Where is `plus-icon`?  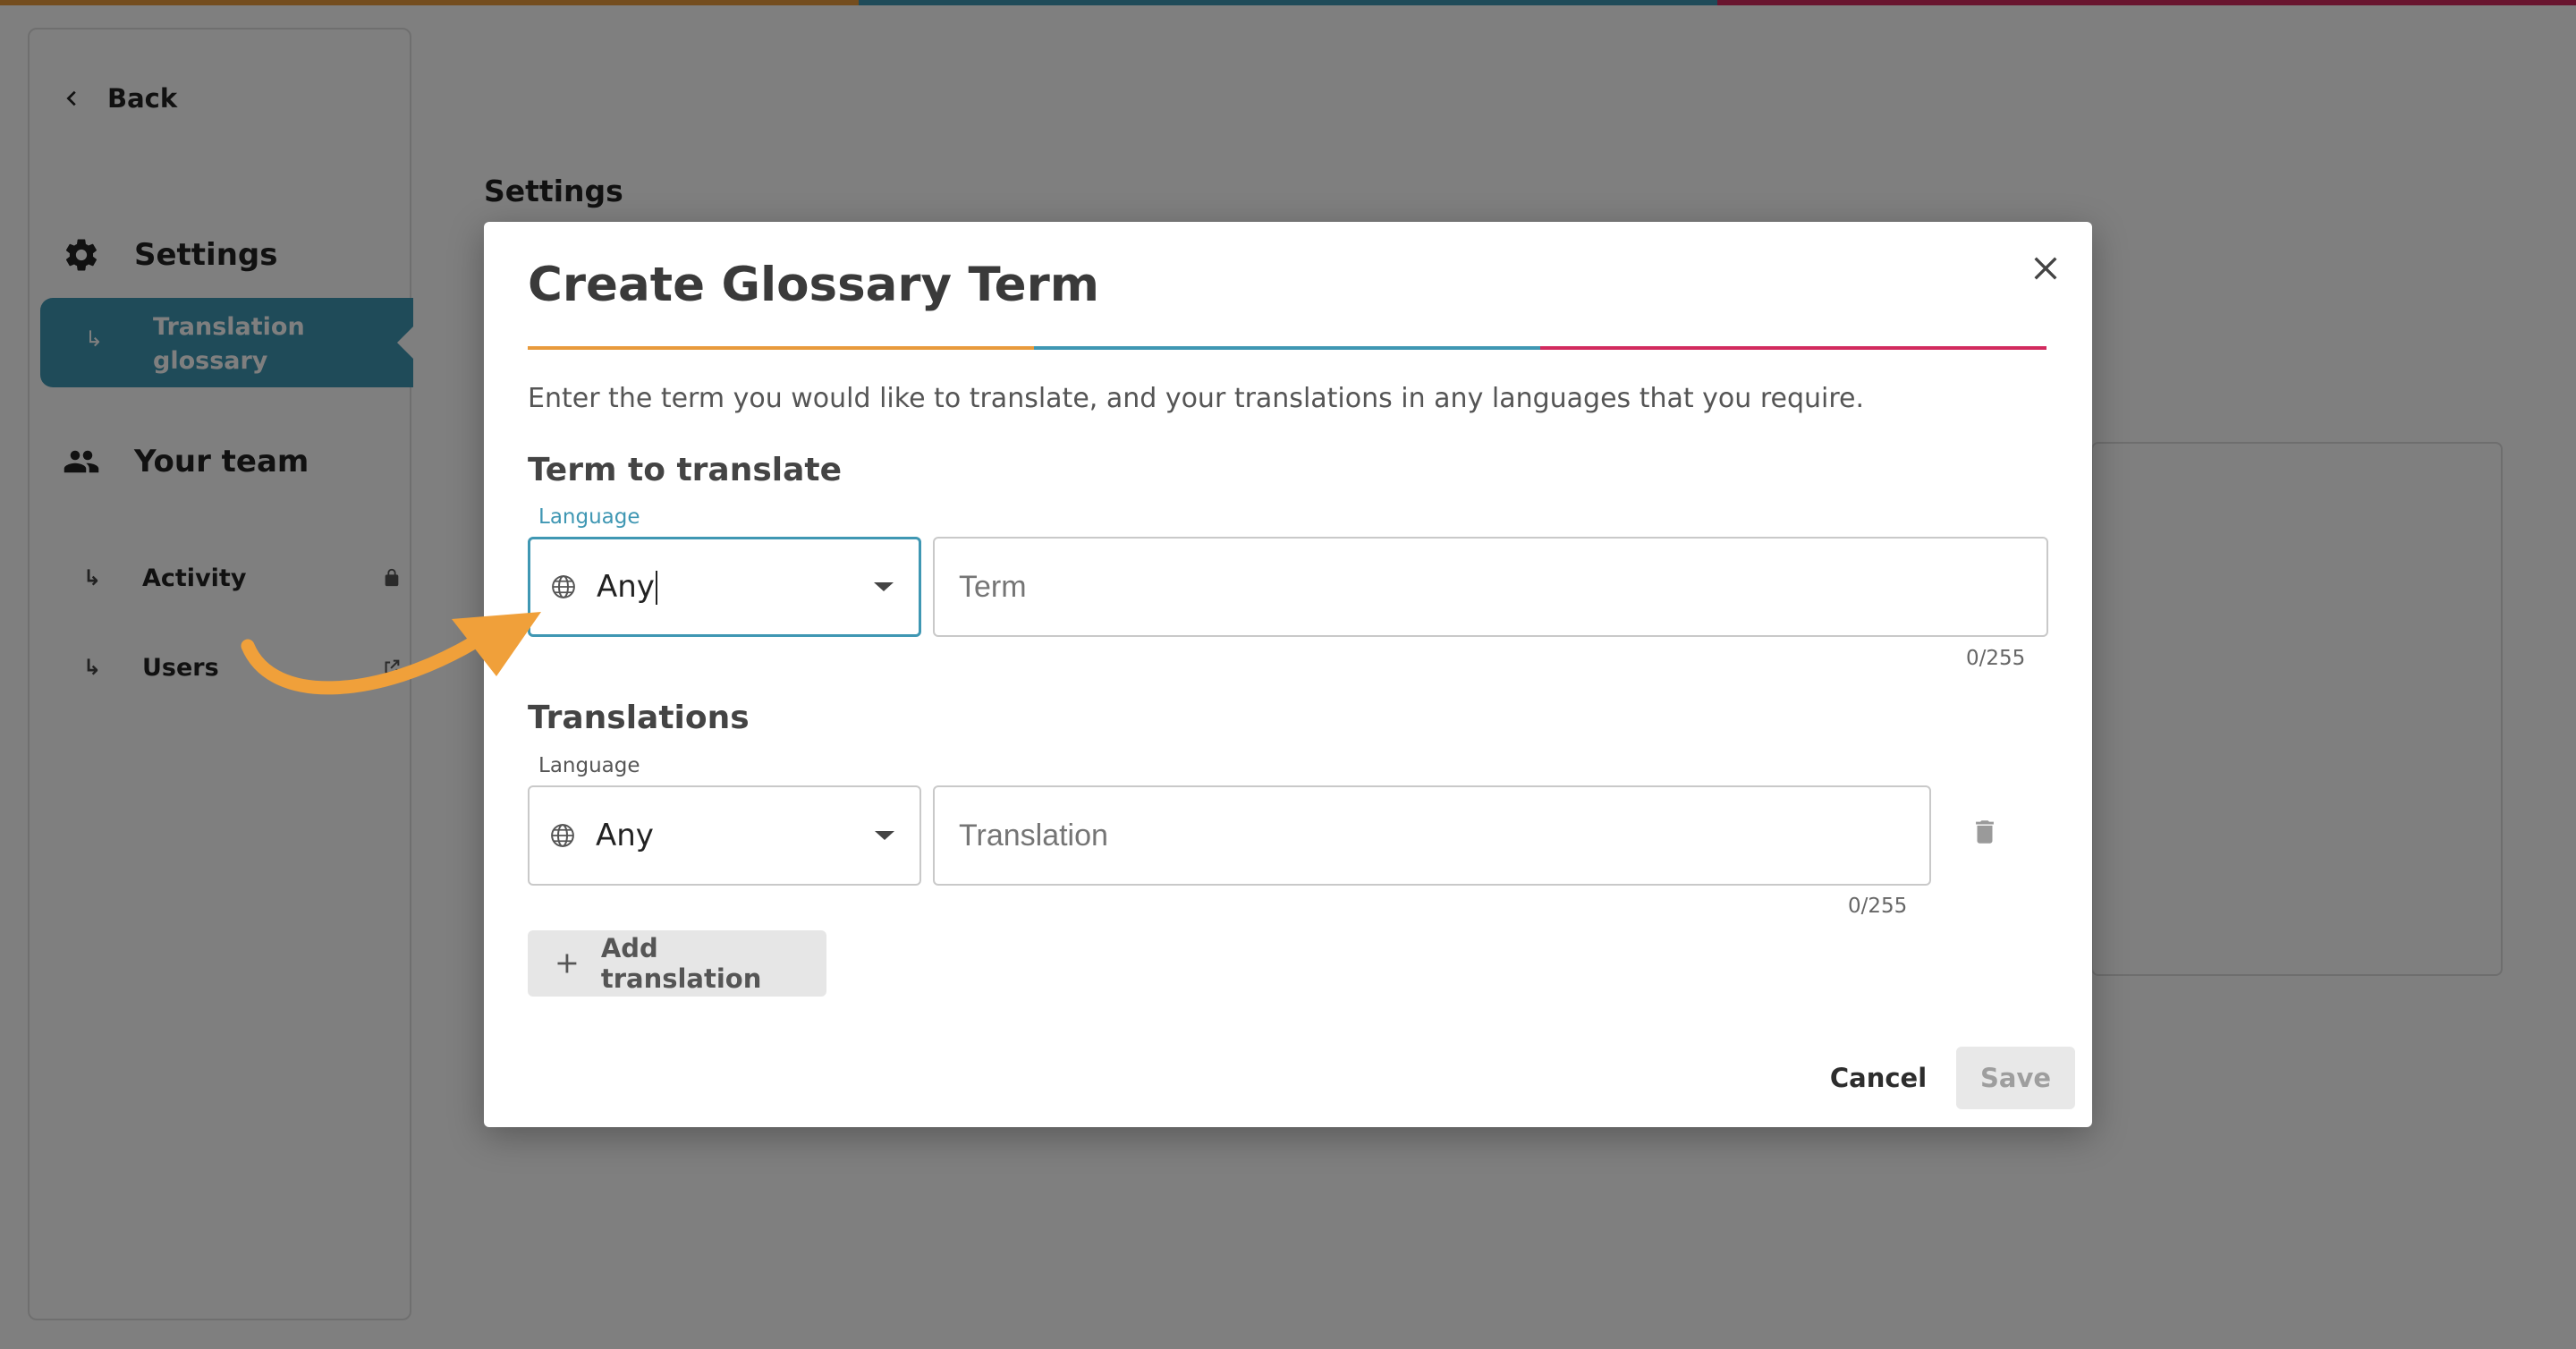
plus-icon is located at coordinates (567, 963).